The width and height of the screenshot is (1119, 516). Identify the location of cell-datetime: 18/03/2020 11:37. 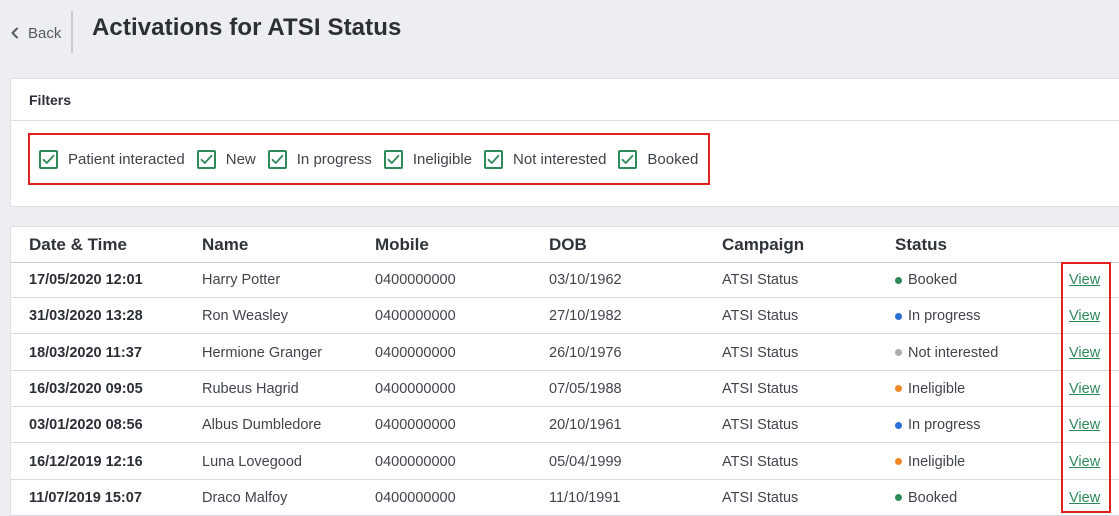
(85, 352).